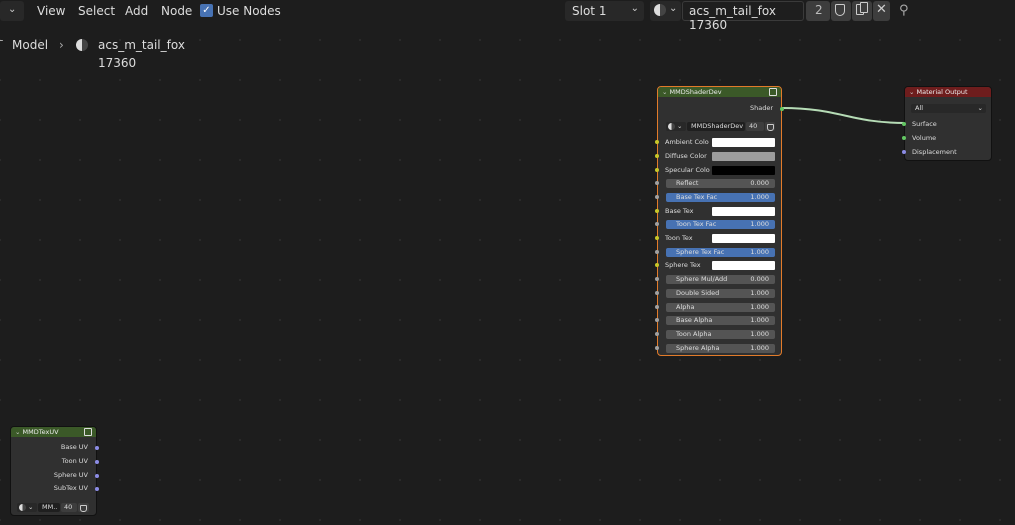 This screenshot has width=1015, height=525. Describe the element at coordinates (948, 92) in the screenshot. I see `node-header: ⌄ Material Output` at that location.